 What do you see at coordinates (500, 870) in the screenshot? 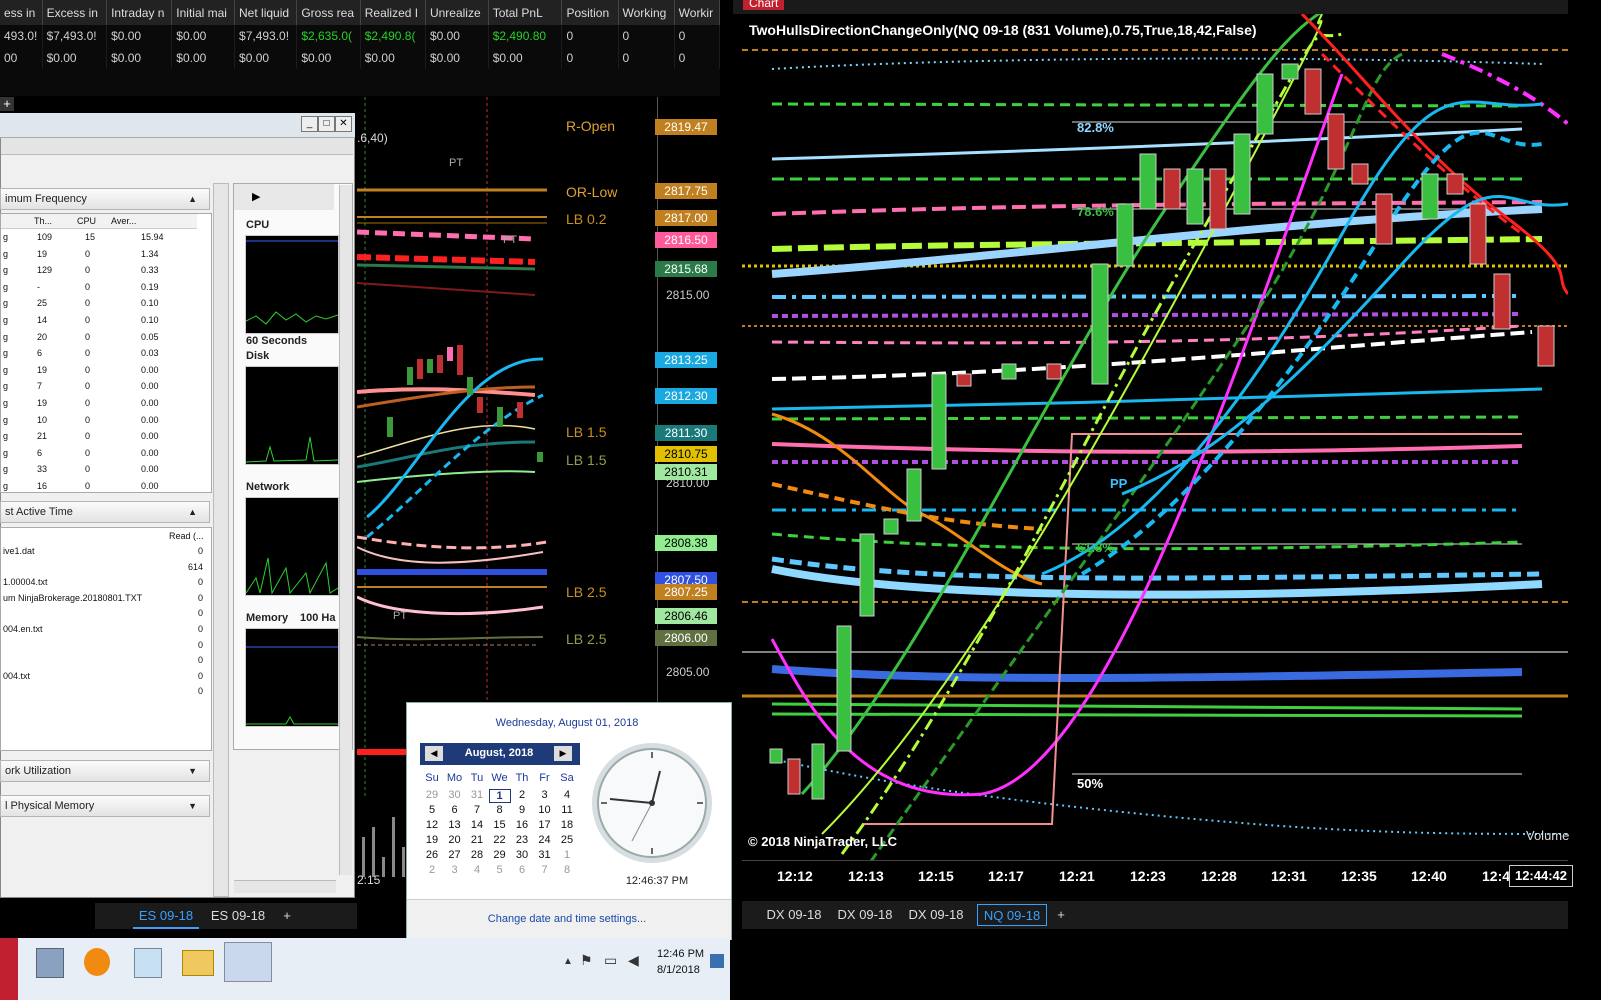
I see `calendar-day: 5` at bounding box center [500, 870].